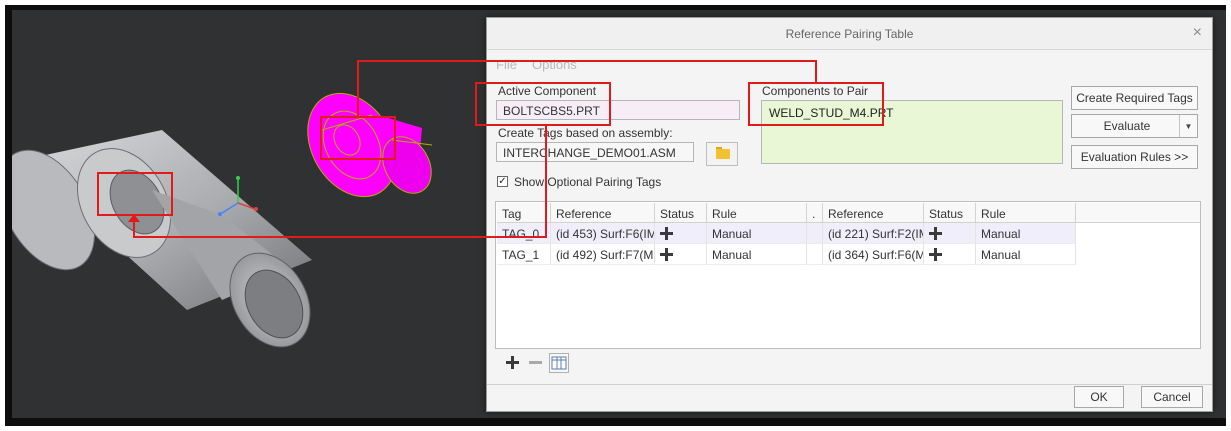 The width and height of the screenshot is (1231, 431). What do you see at coordinates (163, 245) in the screenshot?
I see `bolt-part` at bounding box center [163, 245].